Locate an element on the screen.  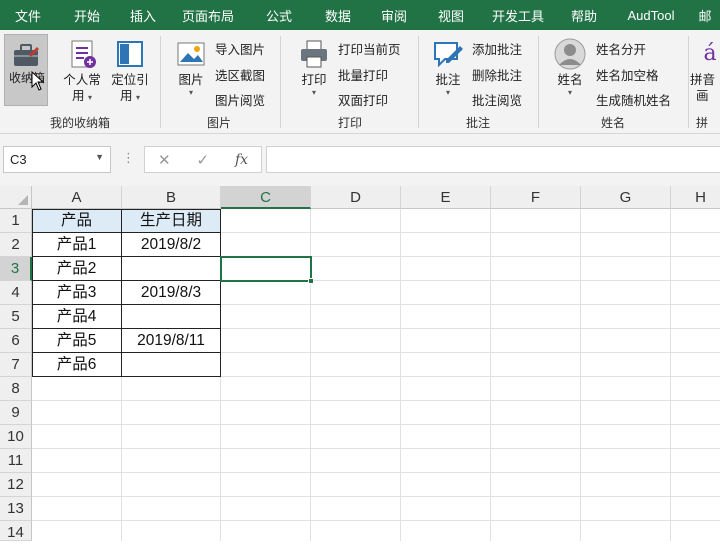
toolbox-icon is located at coordinates (26, 55).